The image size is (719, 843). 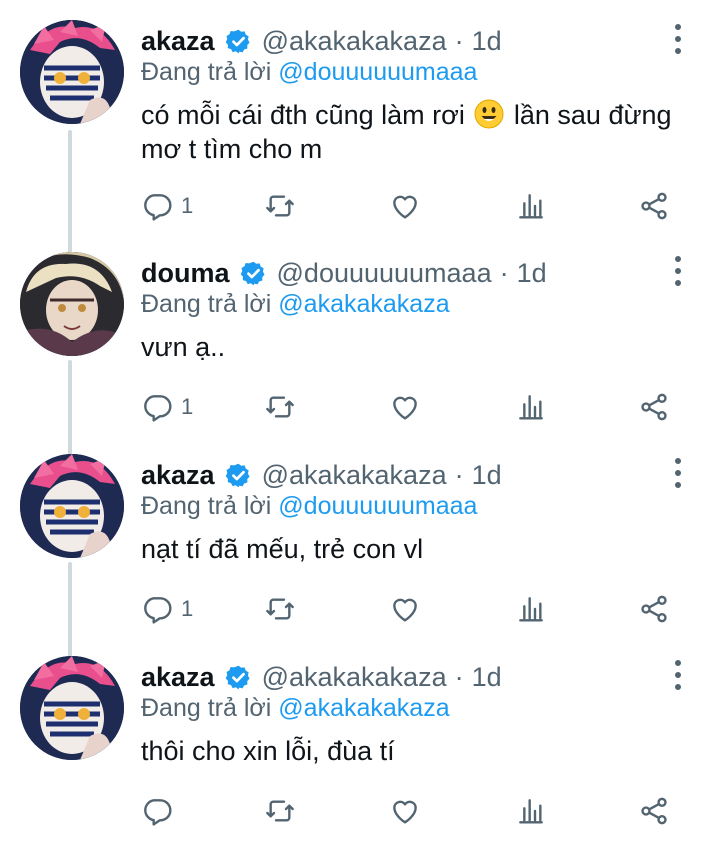 I want to click on tweet-text: nạt tí đã mếu, trẻ con vl, so click(x=282, y=549).